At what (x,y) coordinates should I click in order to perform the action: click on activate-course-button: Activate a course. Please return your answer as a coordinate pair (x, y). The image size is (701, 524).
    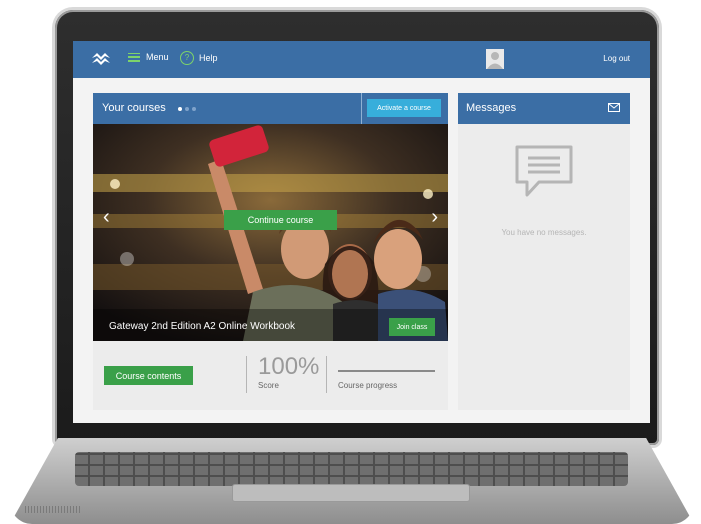
    Looking at the image, I should click on (404, 108).